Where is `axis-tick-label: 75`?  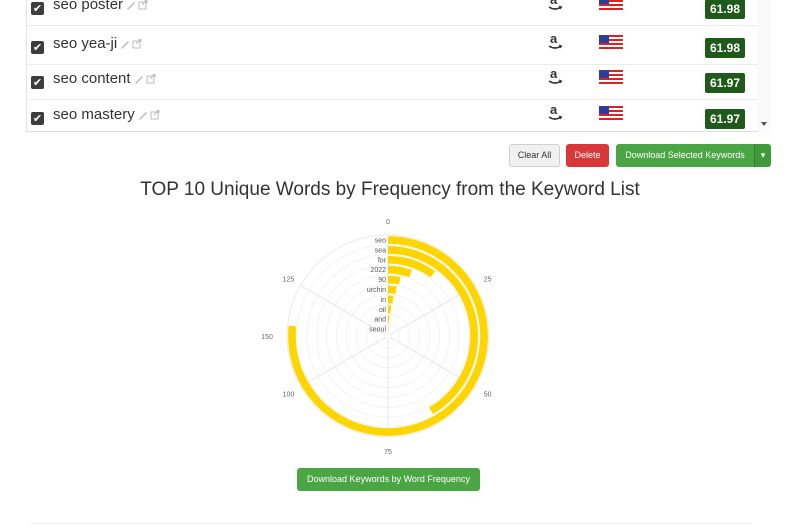
axis-tick-label: 75 is located at coordinates (388, 452).